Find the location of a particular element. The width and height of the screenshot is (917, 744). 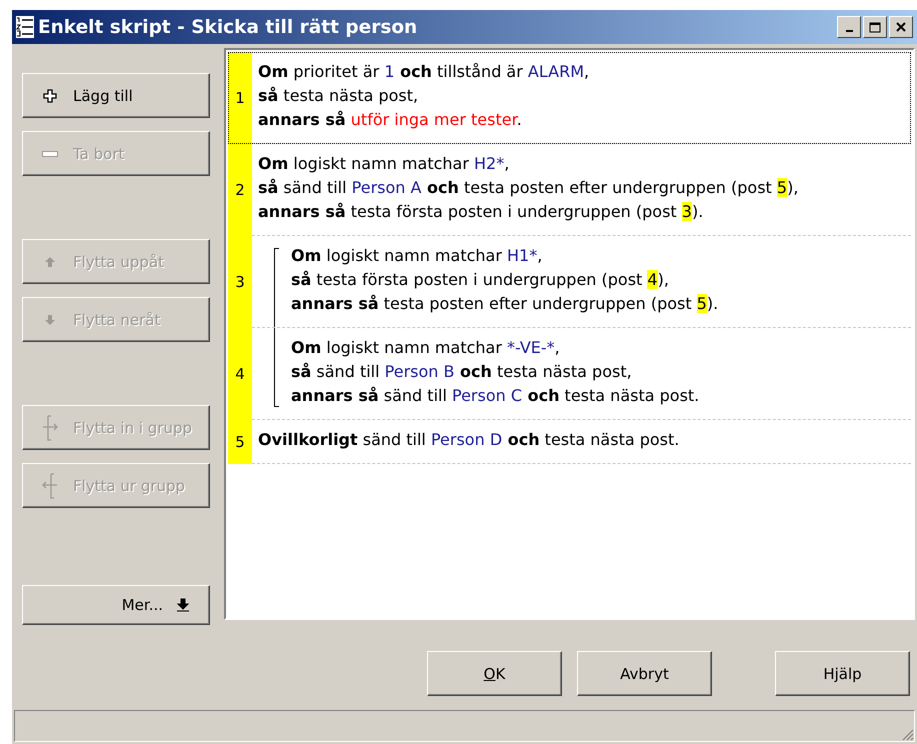

rule-text: Om logiskt namn matchar *-VE-*, is located at coordinates (426, 348).